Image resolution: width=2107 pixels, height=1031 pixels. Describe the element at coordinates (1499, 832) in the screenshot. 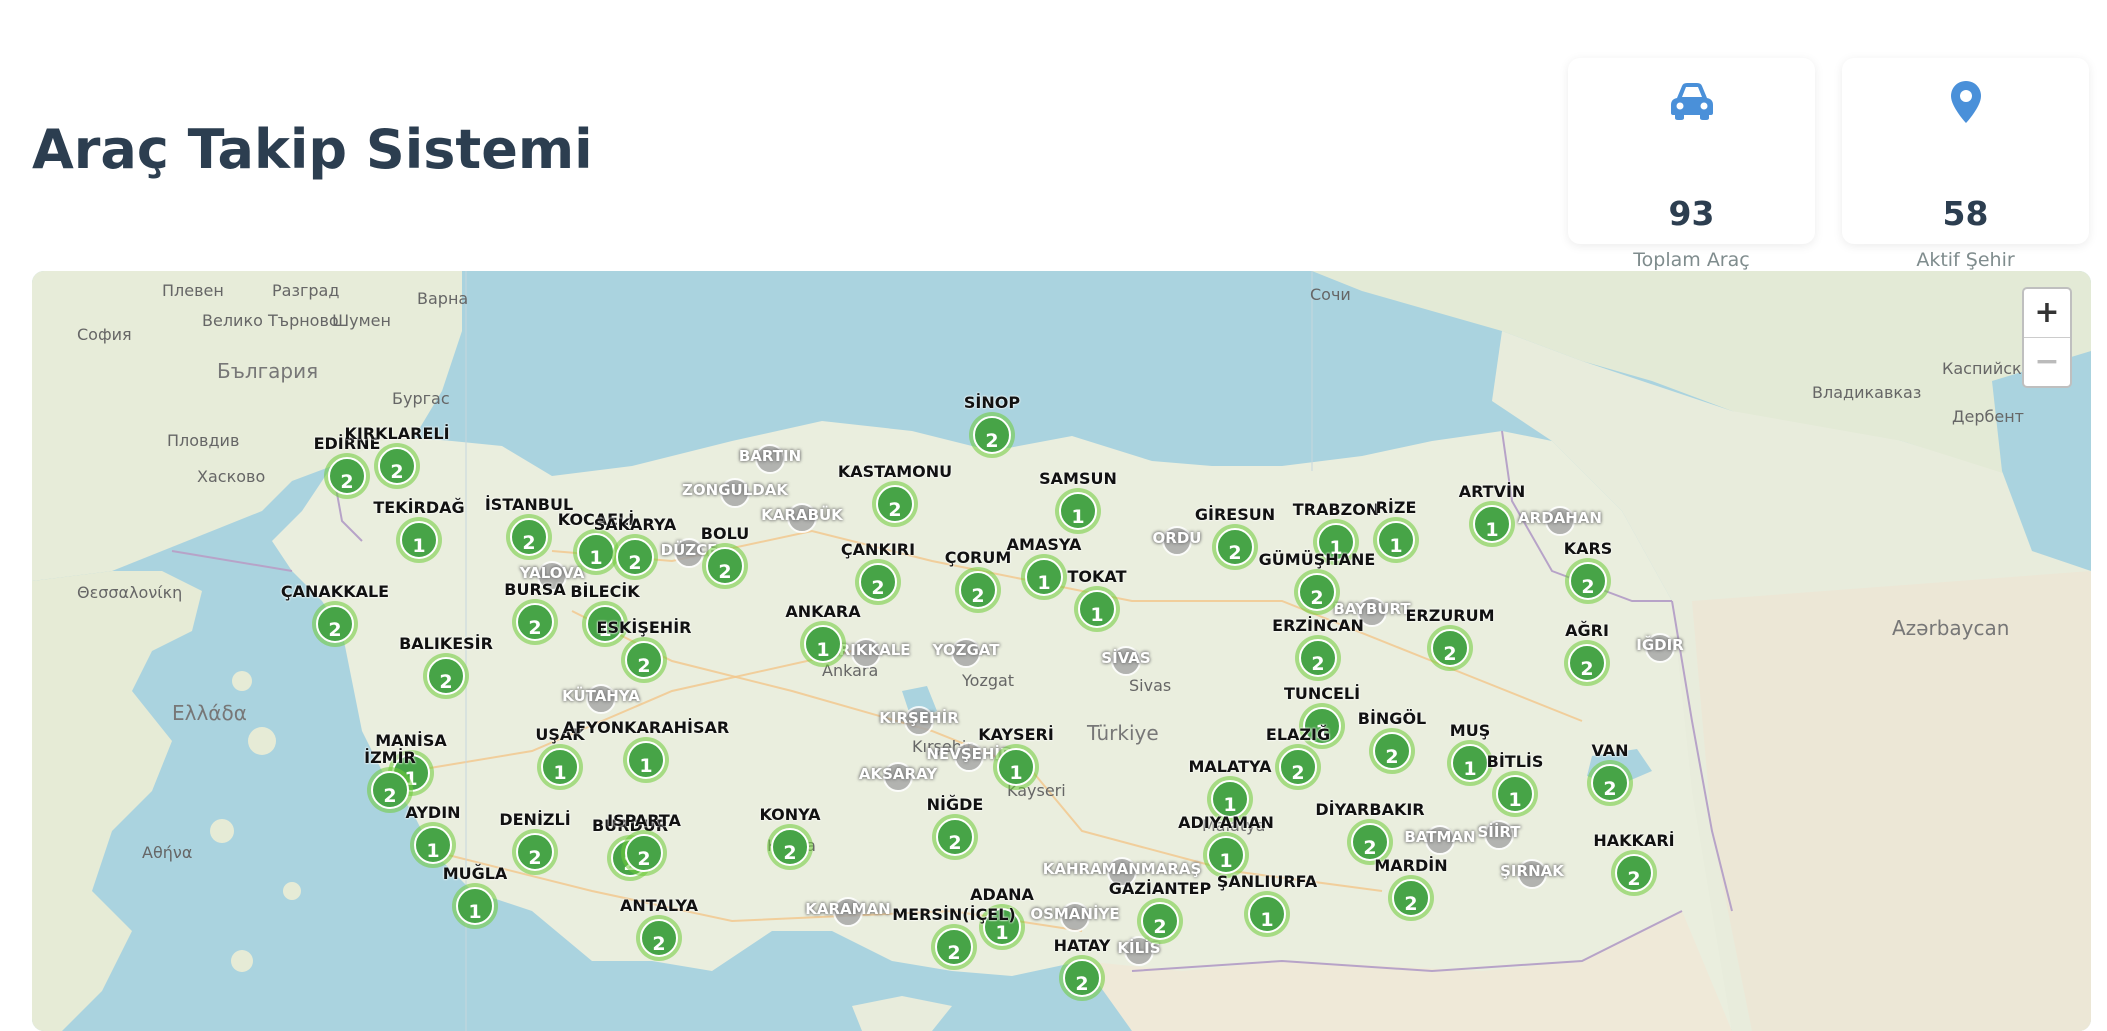

I see `inactive-city-label: SİİRT` at that location.